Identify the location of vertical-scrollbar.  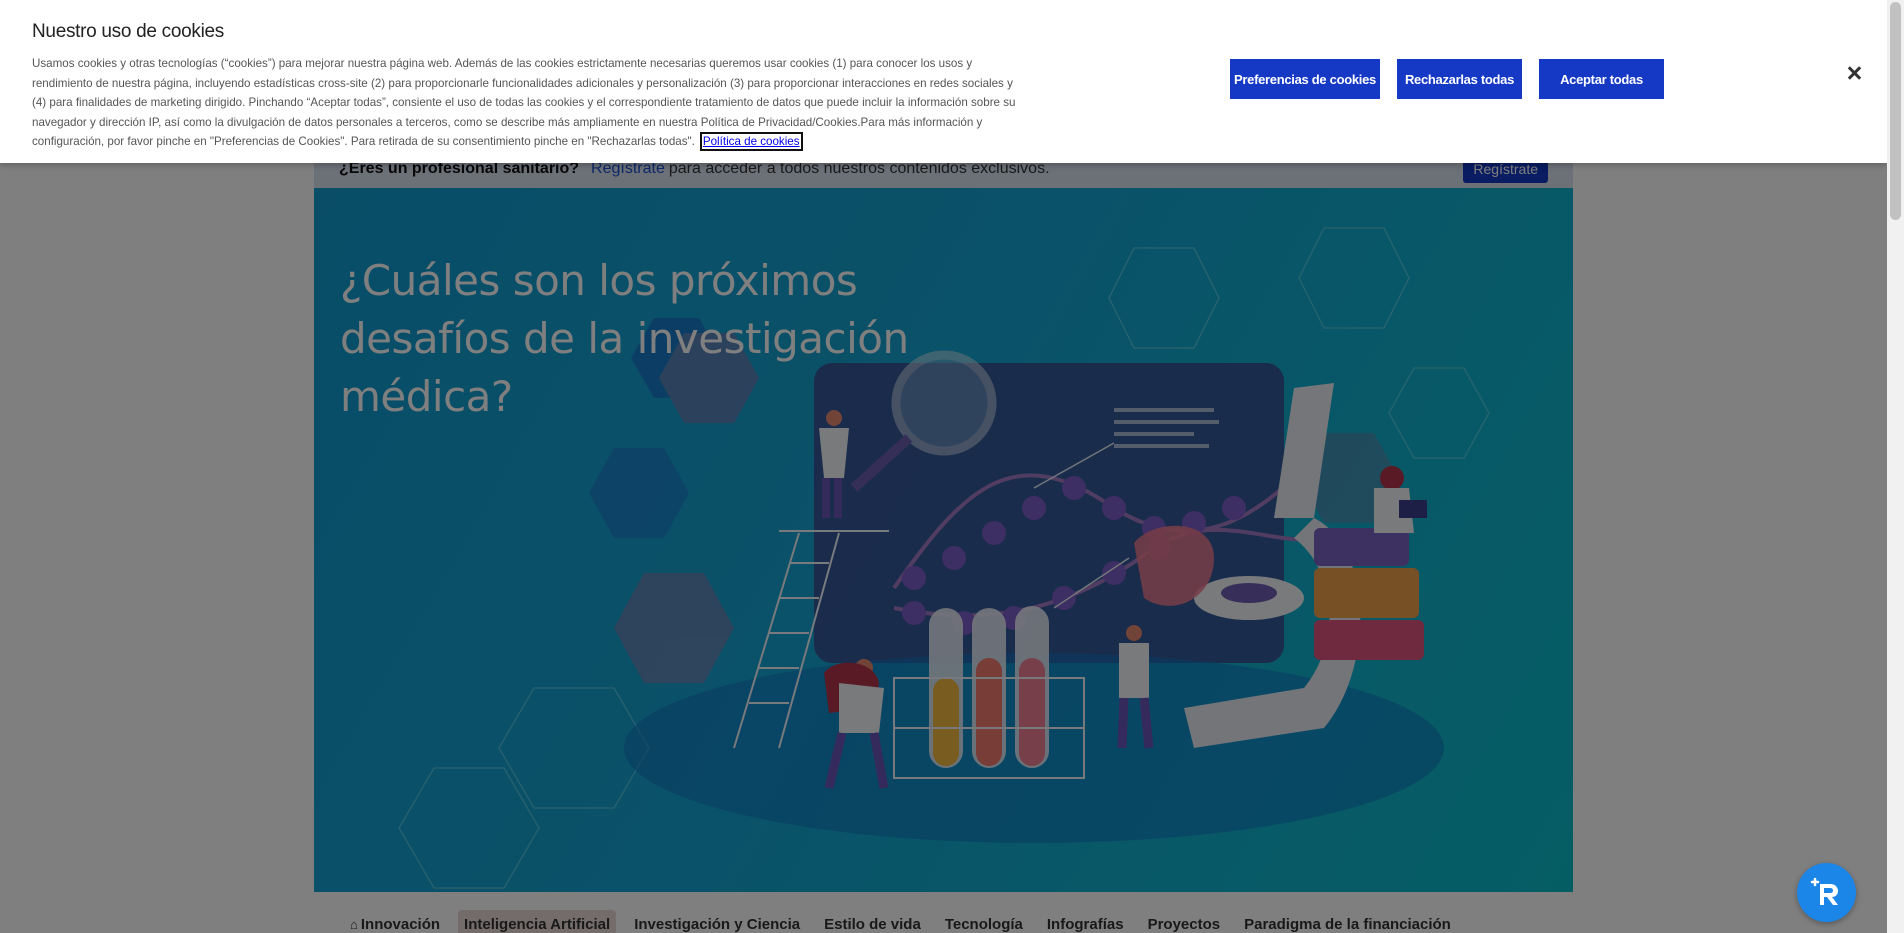
(1895, 466).